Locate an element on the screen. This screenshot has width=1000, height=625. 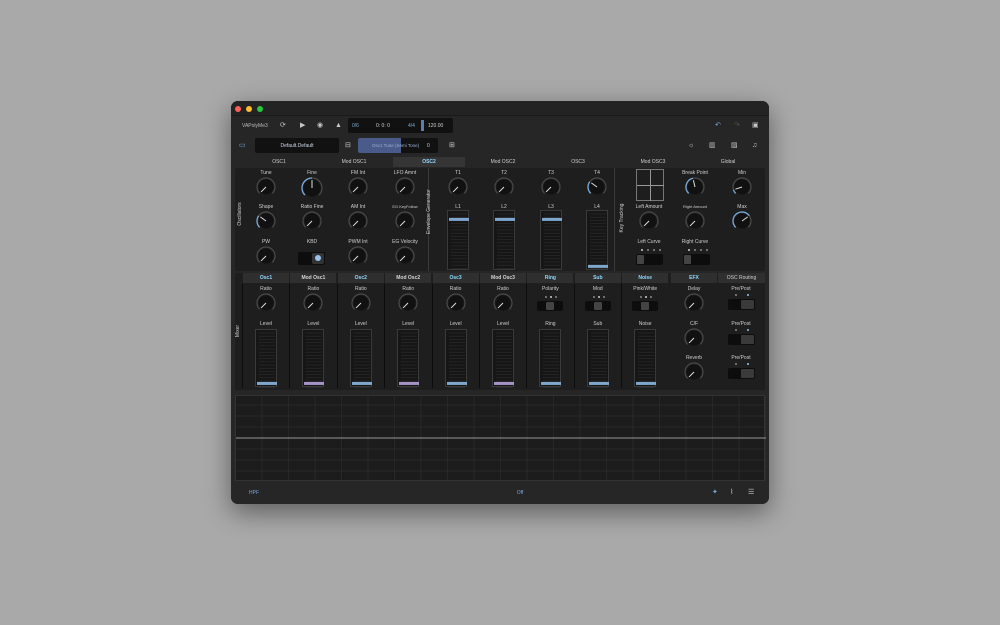
tab-osc1: OSC1 is located at coordinates (279, 162).